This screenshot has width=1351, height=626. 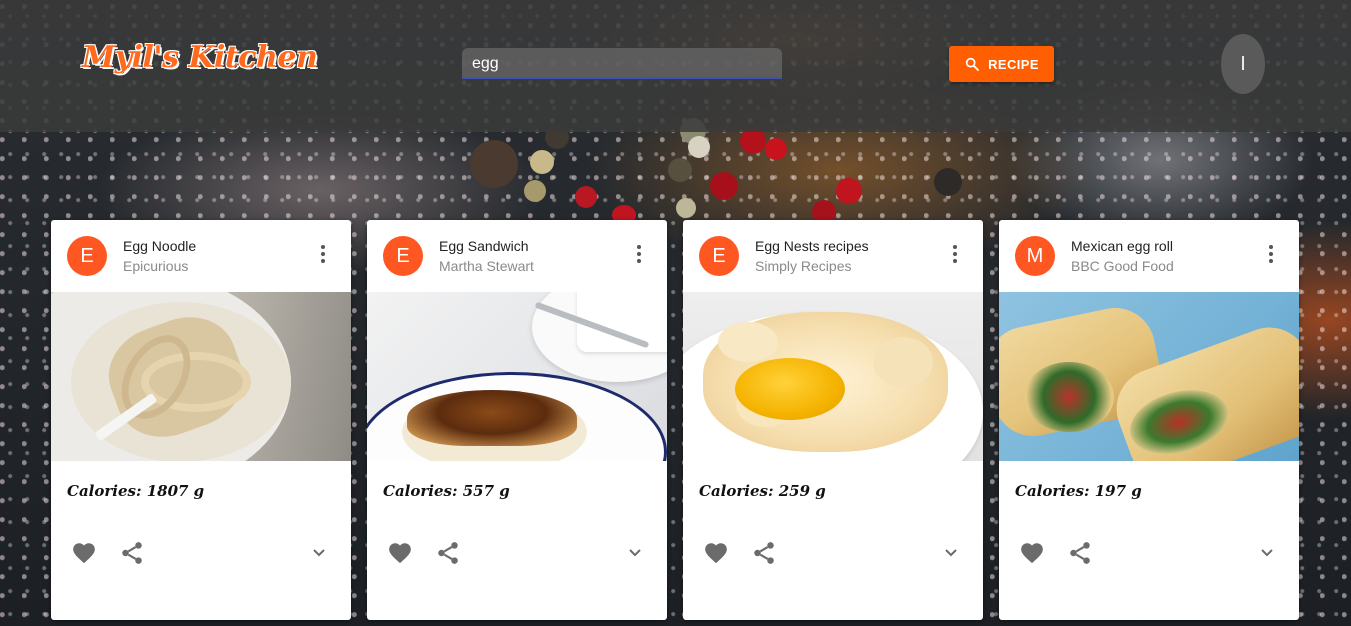 I want to click on user-initial: I, so click(x=1243, y=63).